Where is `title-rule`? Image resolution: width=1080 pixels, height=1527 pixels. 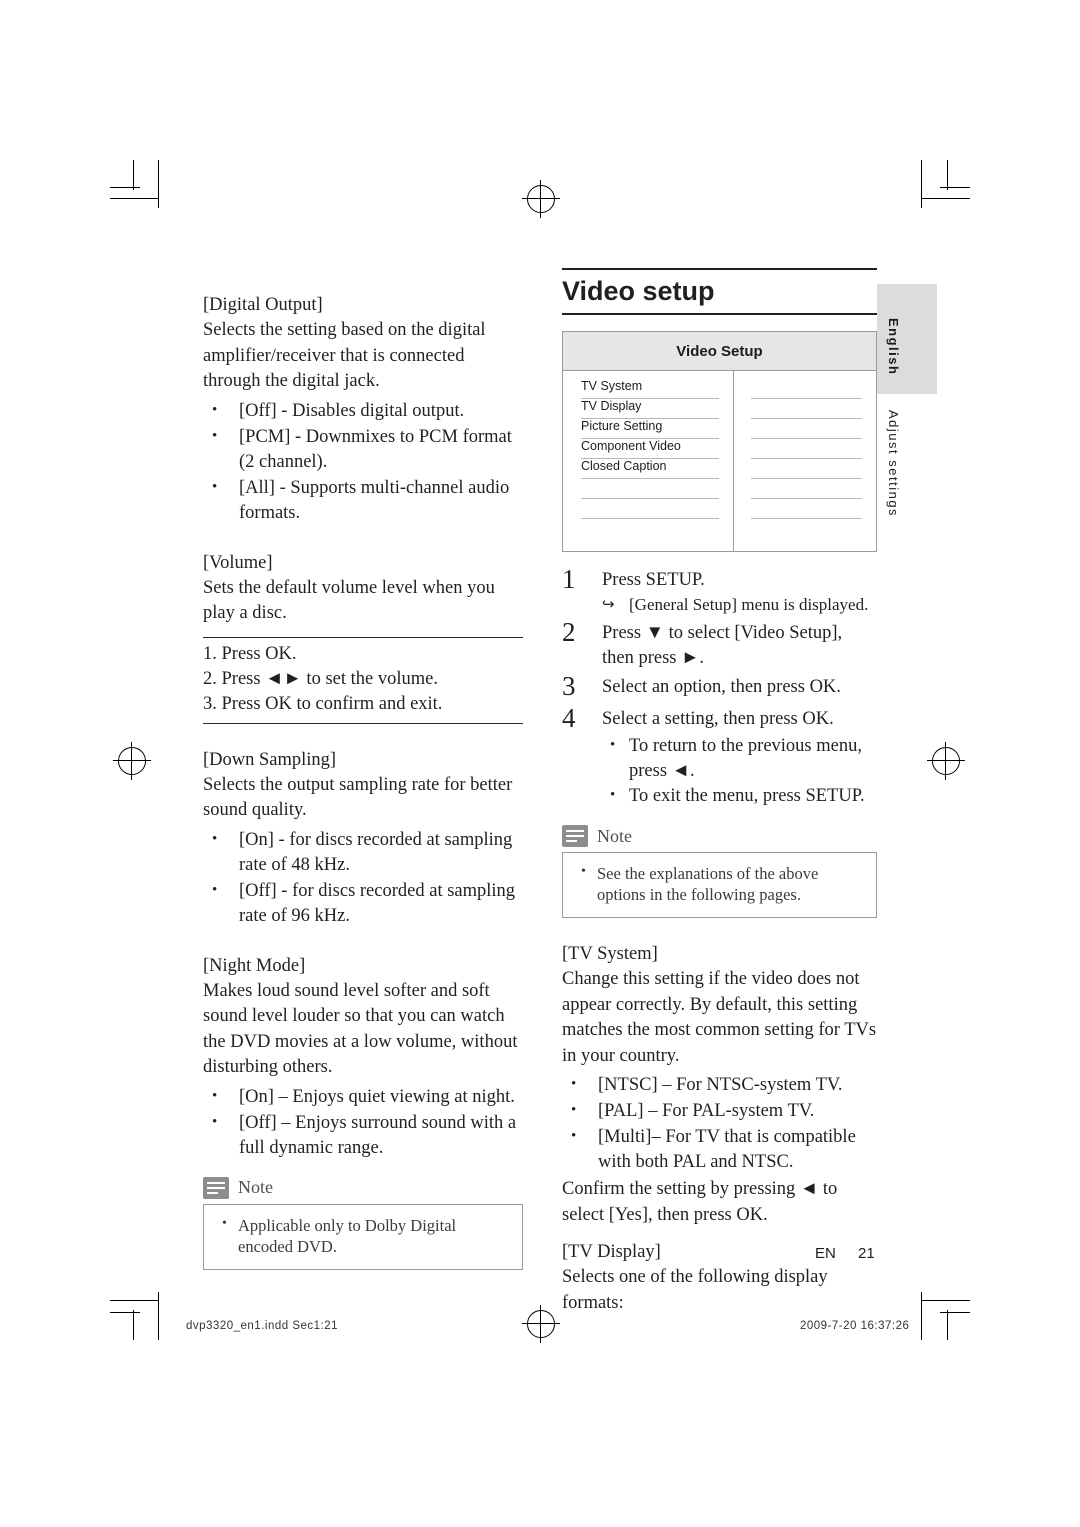 title-rule is located at coordinates (719, 314).